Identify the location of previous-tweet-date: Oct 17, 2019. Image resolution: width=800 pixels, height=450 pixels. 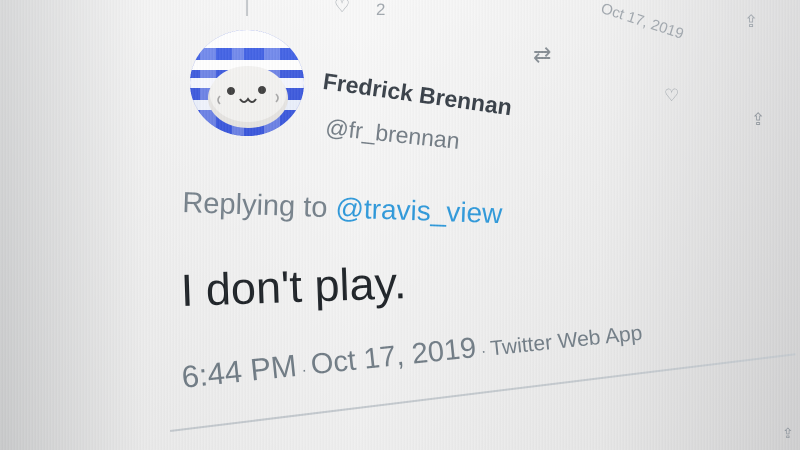
(642, 21).